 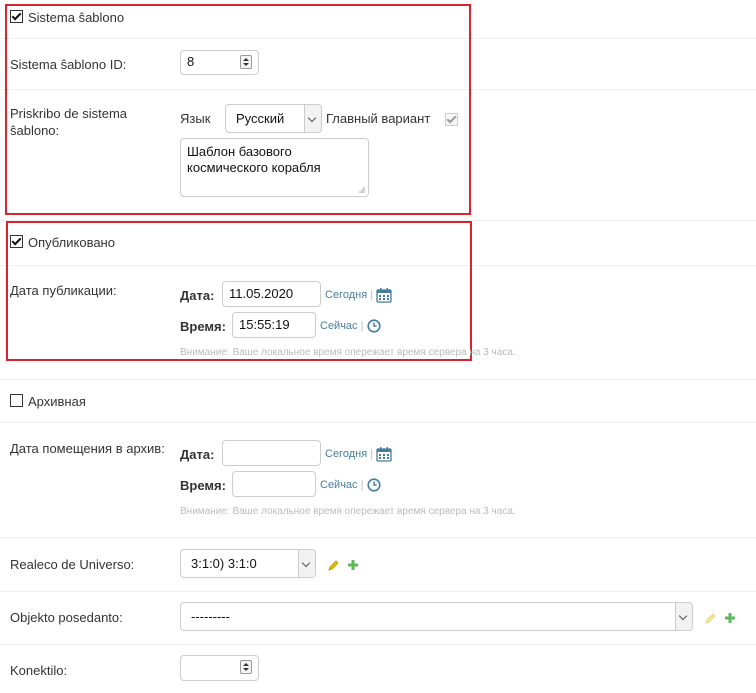 What do you see at coordinates (219, 668) in the screenshot?
I see `connector-input` at bounding box center [219, 668].